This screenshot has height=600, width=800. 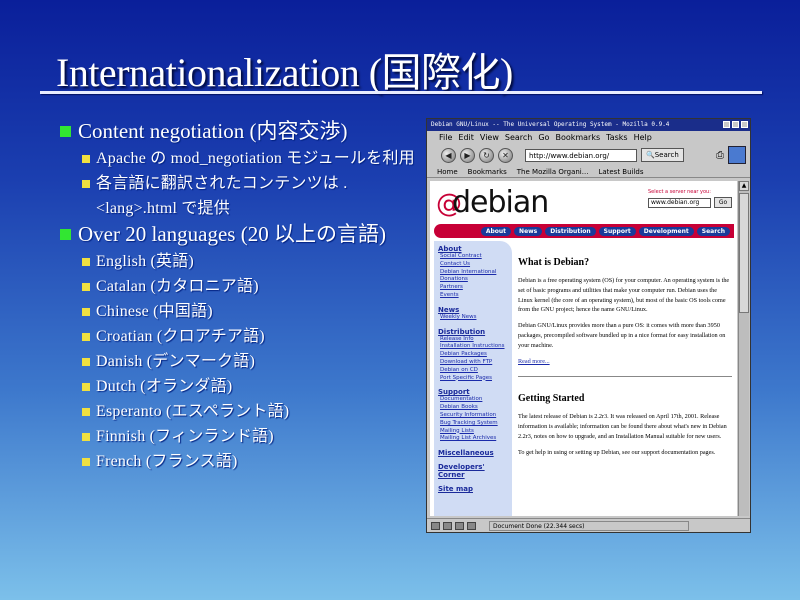 What do you see at coordinates (487, 171) in the screenshot?
I see `personal-bookmarks: Bookmarks` at bounding box center [487, 171].